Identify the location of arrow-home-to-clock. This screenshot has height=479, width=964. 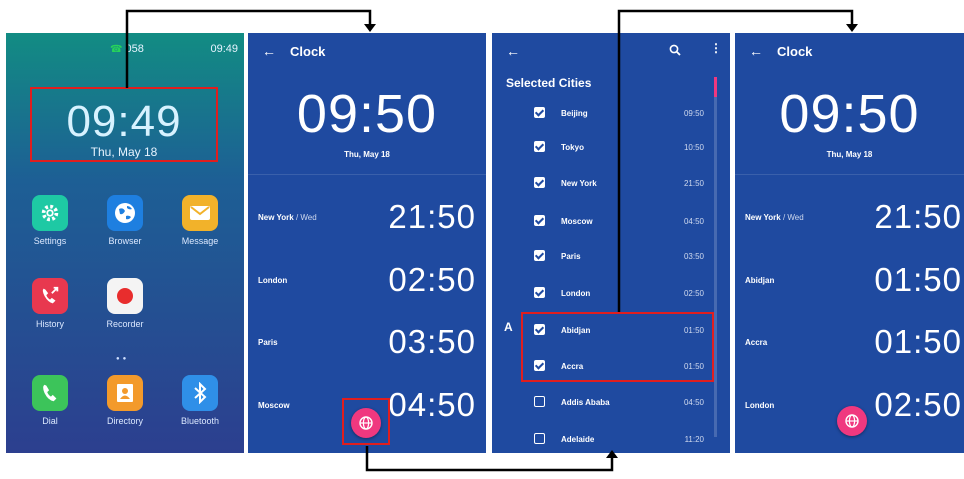
(248, 48).